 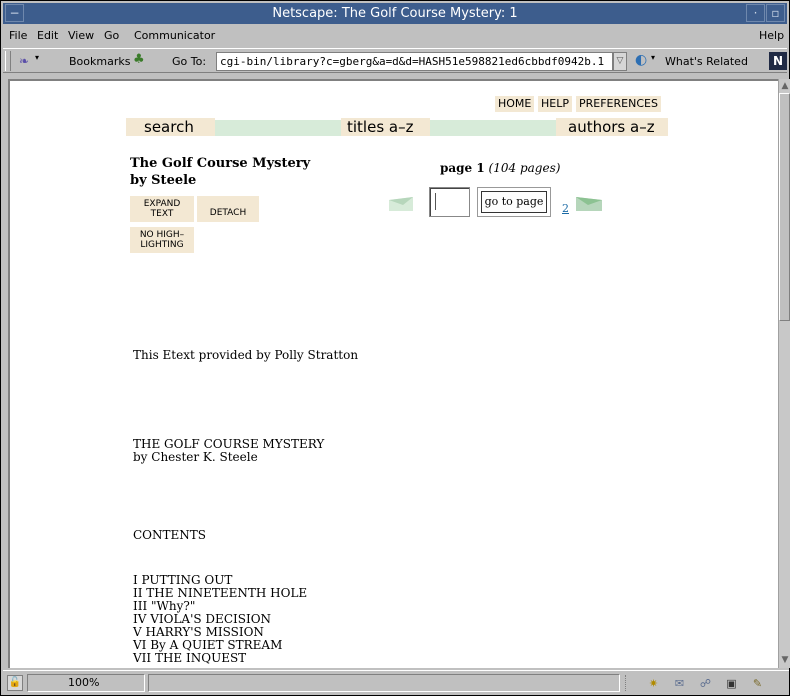 I want to click on text-cursor, so click(x=435, y=201).